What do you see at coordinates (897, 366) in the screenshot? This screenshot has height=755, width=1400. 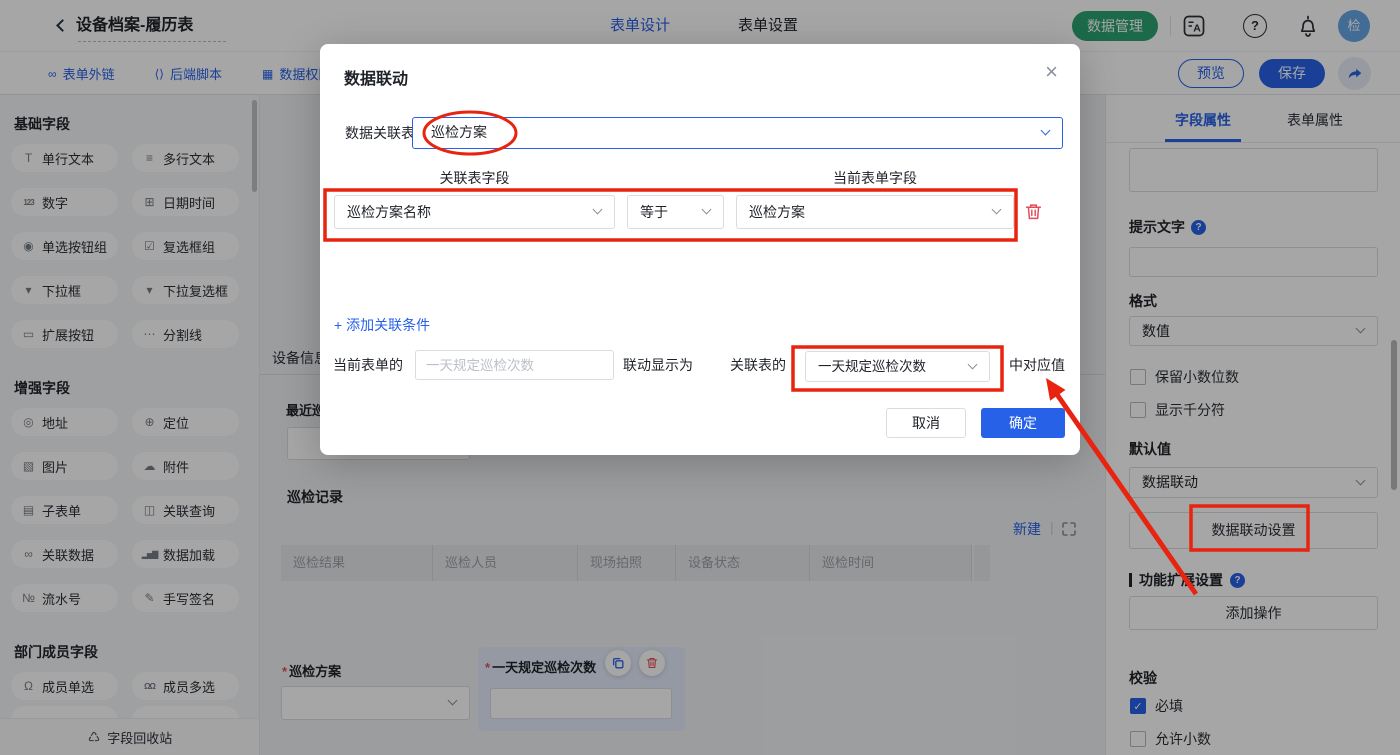 I see `related-field-select: 一天规定巡检次数` at bounding box center [897, 366].